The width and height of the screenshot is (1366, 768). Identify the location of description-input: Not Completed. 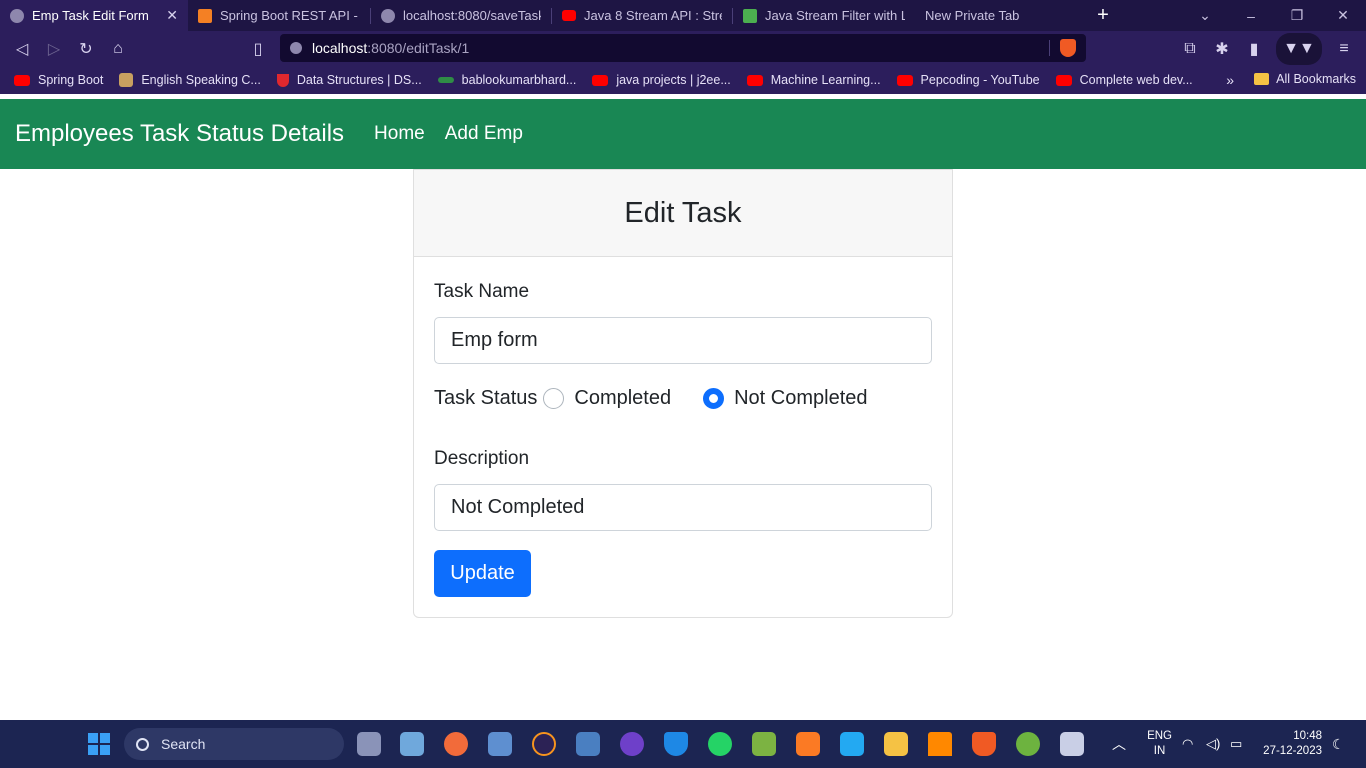
(683, 507).